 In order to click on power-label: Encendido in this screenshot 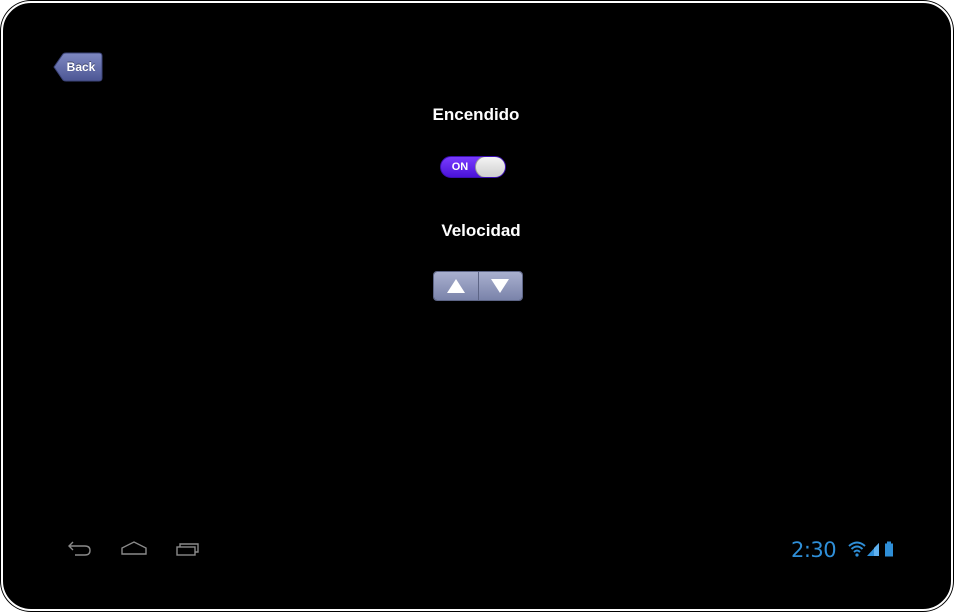, I will do `click(476, 114)`.